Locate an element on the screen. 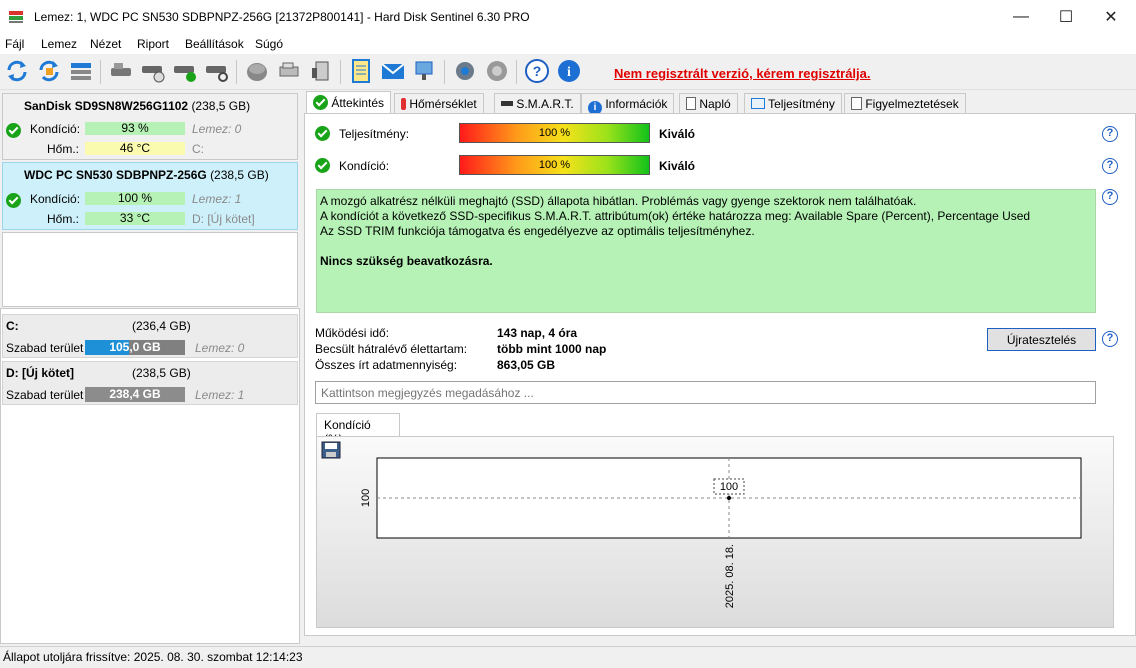 This screenshot has height=668, width=1136. condition-rating: Kiváló is located at coordinates (677, 166).